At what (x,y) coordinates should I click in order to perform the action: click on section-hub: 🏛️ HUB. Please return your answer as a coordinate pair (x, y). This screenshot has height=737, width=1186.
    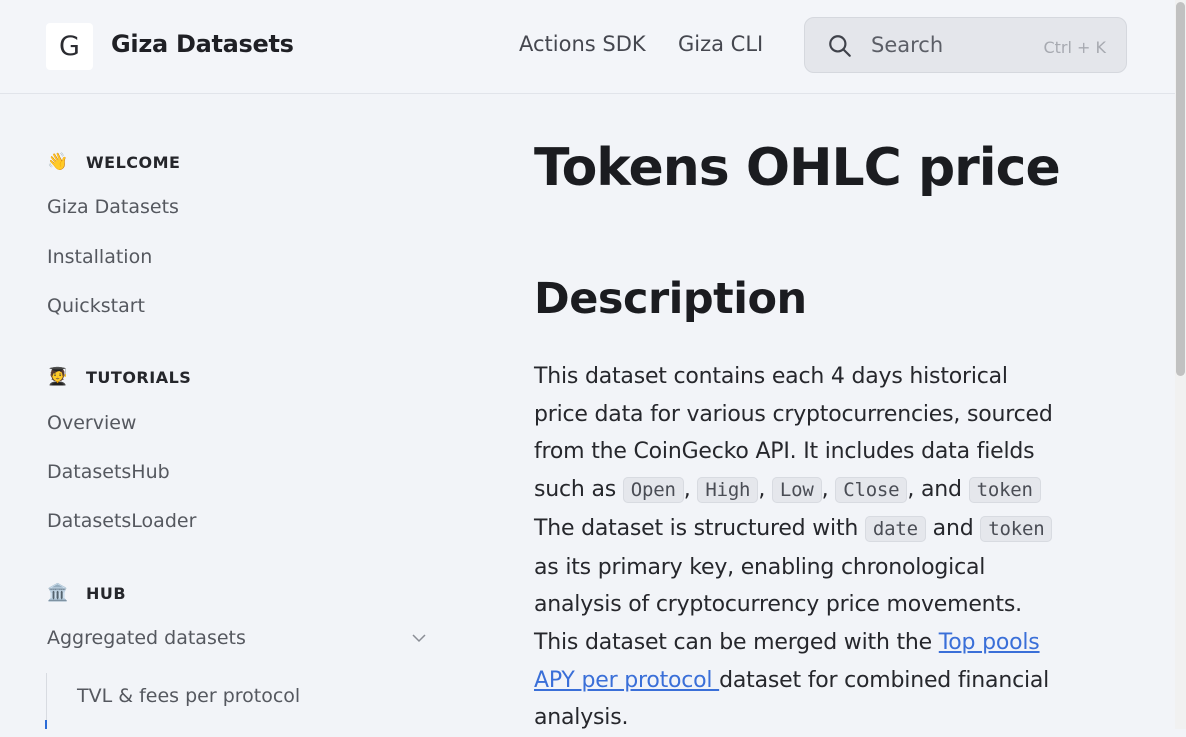
    Looking at the image, I should click on (86, 593).